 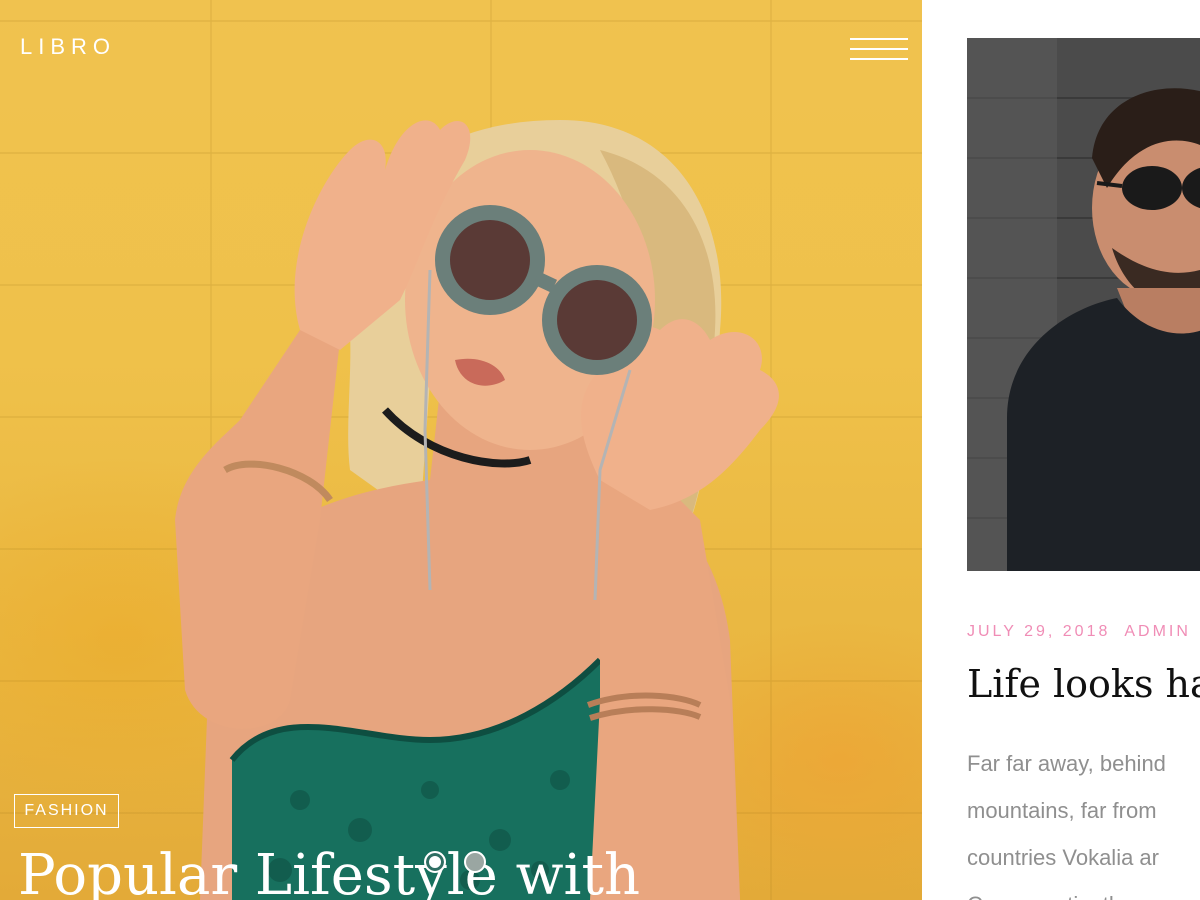 I want to click on site-logo: LIBRO, so click(x=68, y=47).